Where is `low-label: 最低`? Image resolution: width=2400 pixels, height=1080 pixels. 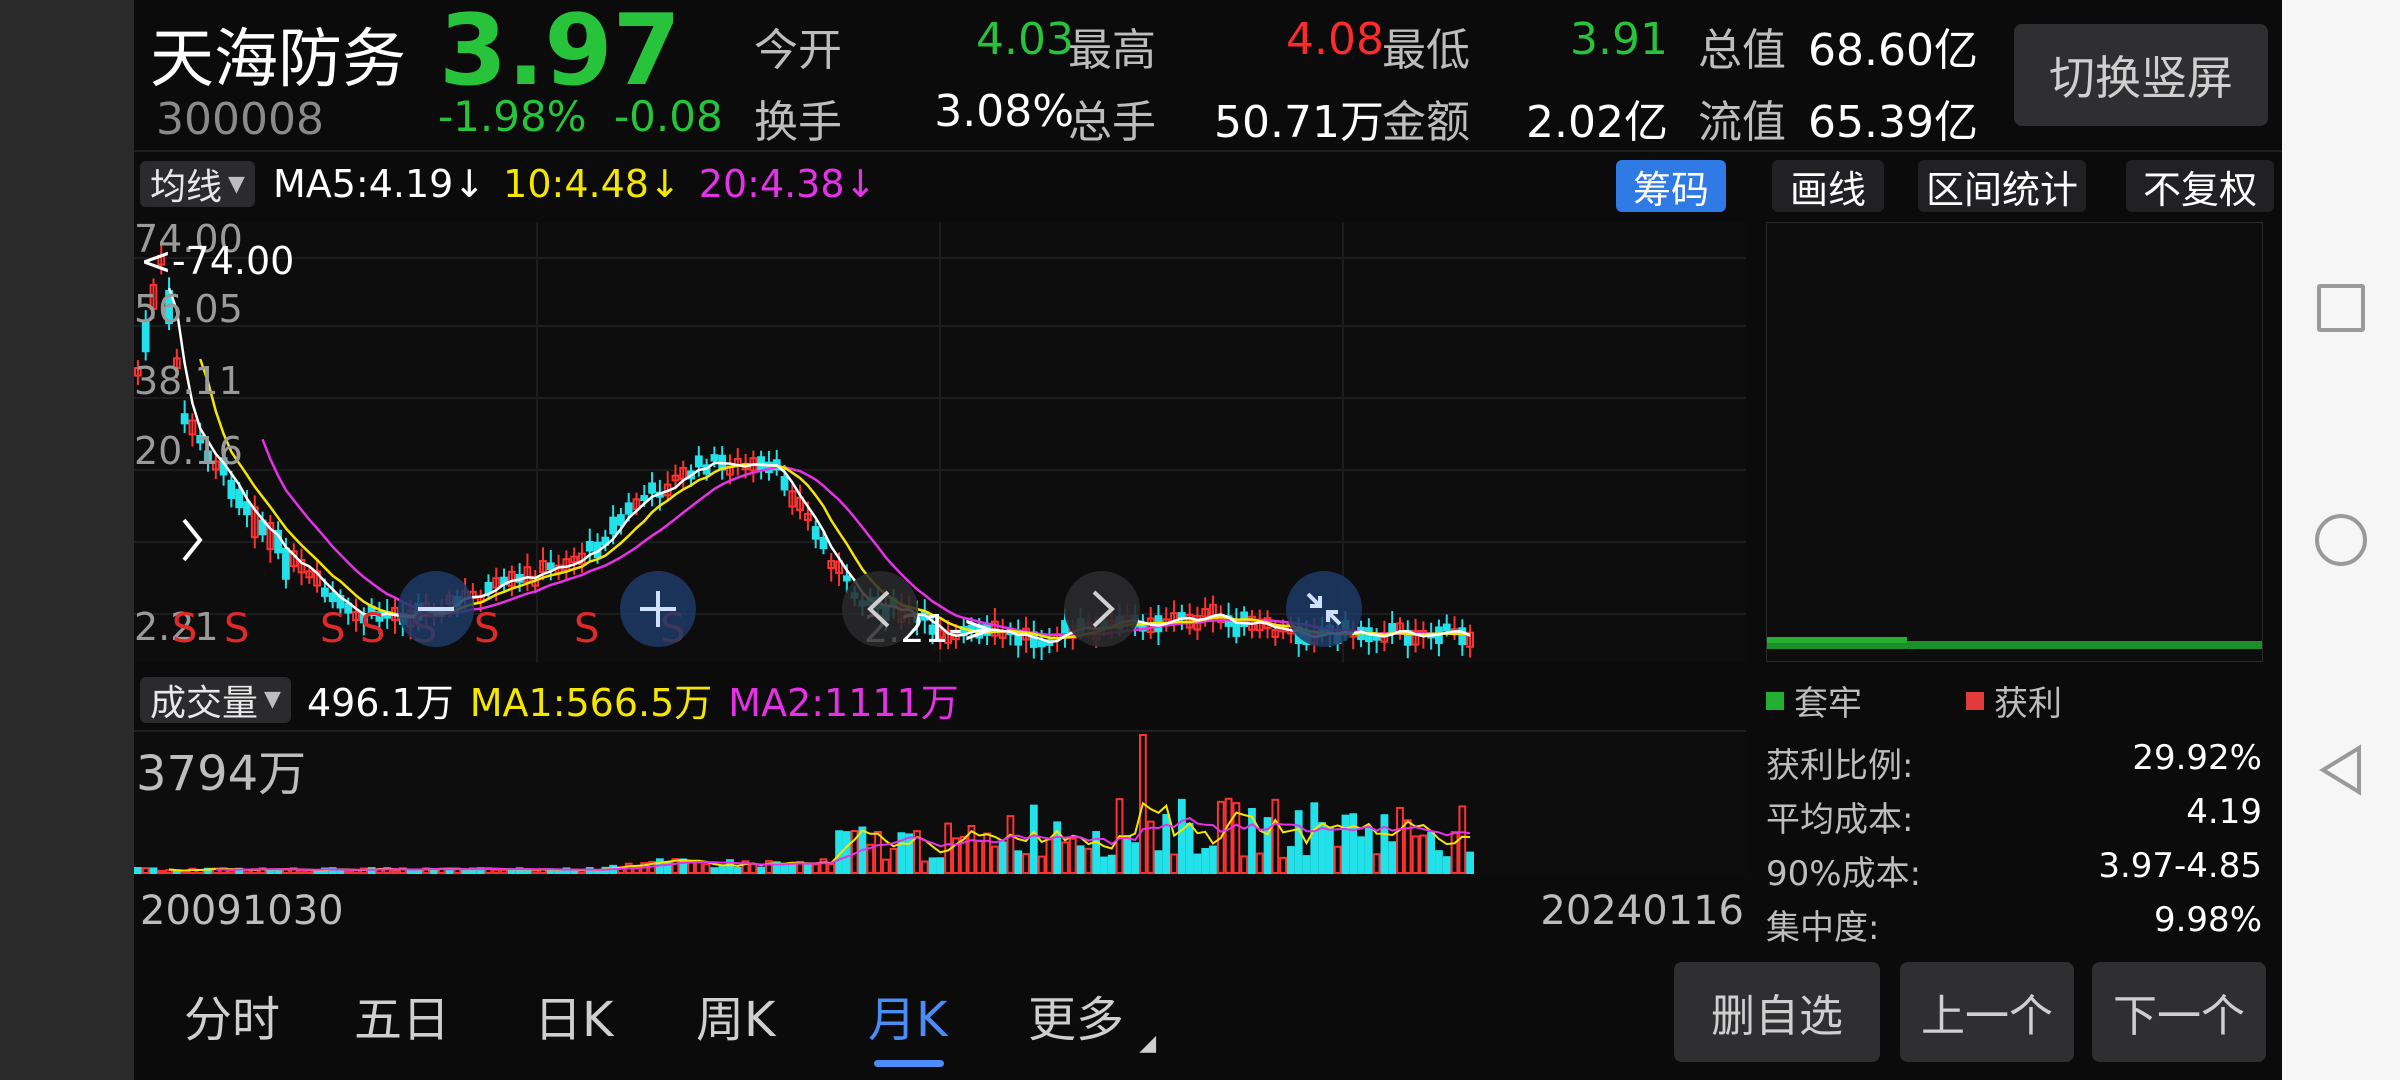
low-label: 最低 is located at coordinates (1426, 50).